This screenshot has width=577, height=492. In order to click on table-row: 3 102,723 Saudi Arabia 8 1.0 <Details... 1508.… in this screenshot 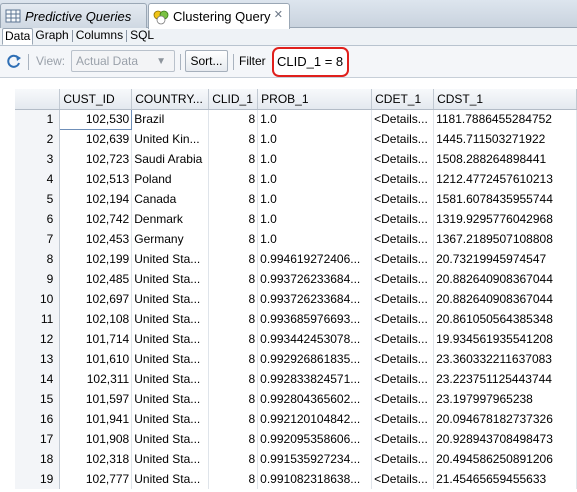, I will do `click(296, 159)`.